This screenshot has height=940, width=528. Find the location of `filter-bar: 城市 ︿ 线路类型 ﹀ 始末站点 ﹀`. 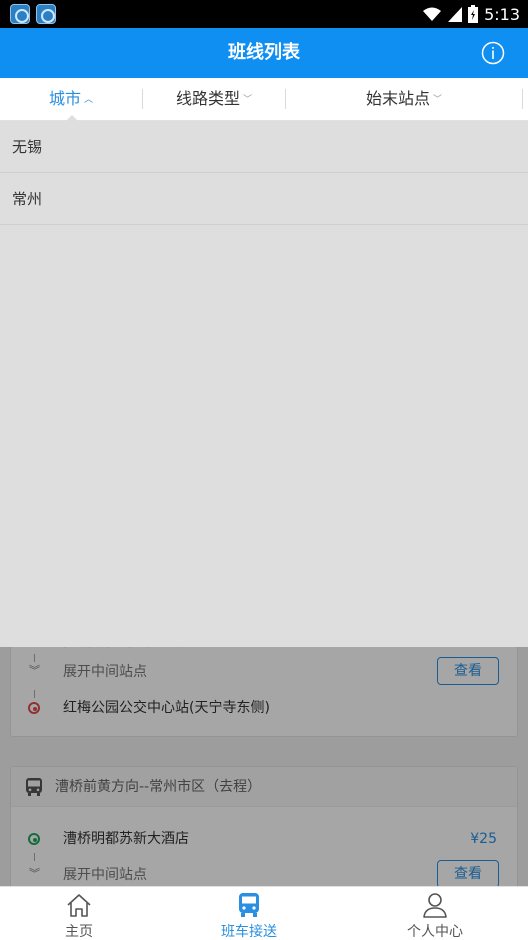

filter-bar: 城市 ︿ 线路类型 ﹀ 始末站点 ﹀ is located at coordinates (264, 99).